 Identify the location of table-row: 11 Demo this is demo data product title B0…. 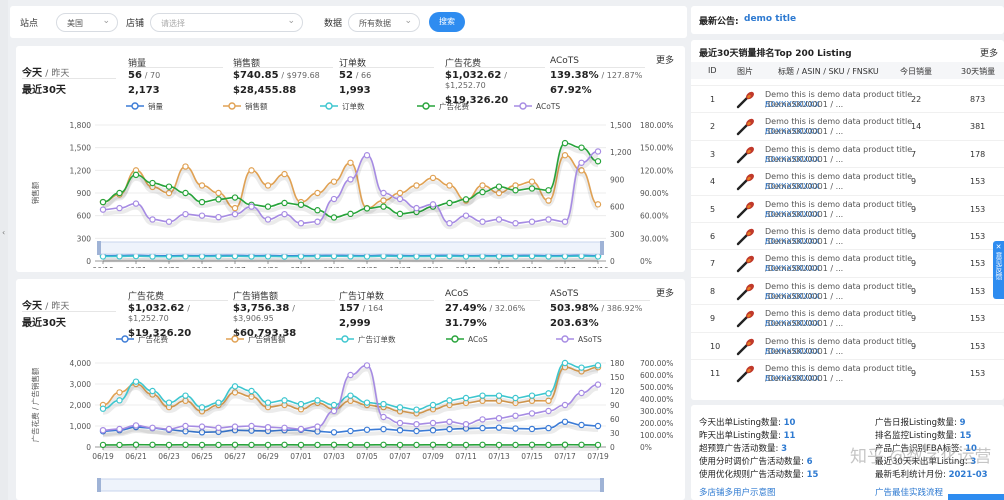
(847, 372).